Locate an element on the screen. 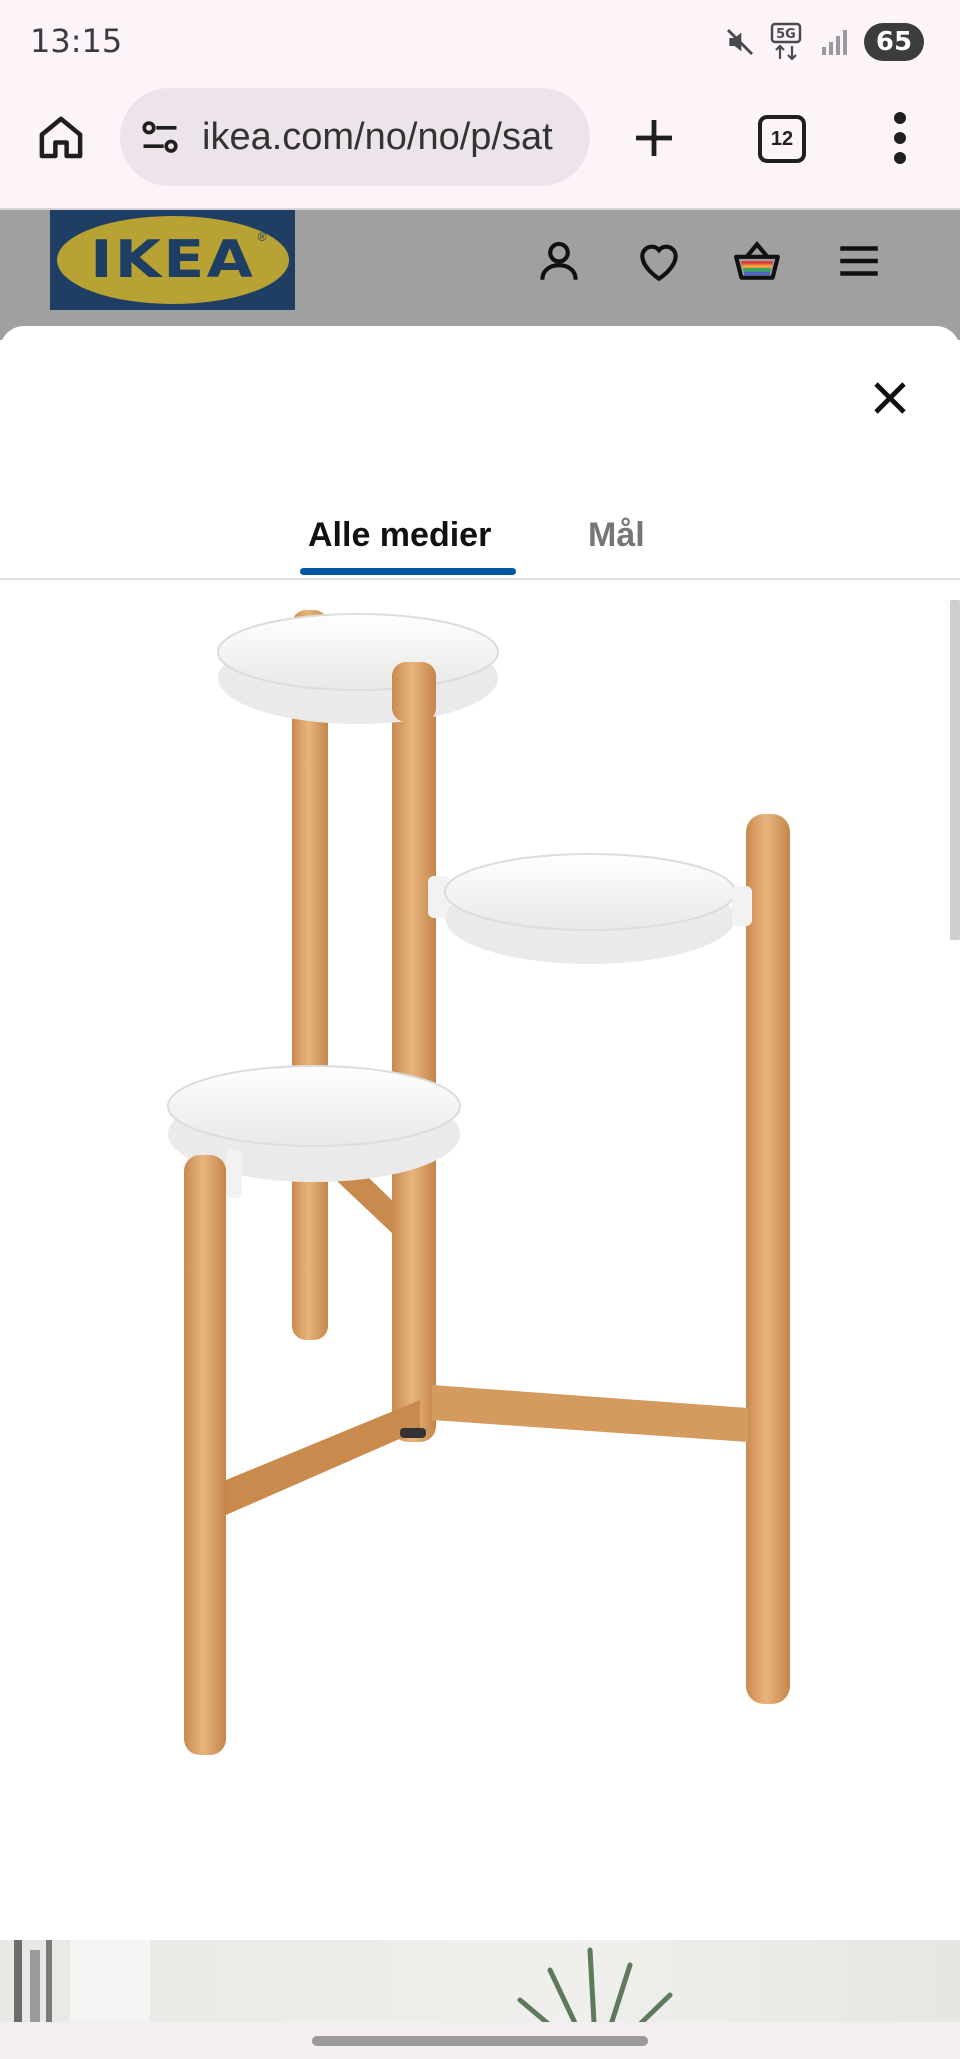 This screenshot has width=960, height=2059. site-settings-icon is located at coordinates (160, 137).